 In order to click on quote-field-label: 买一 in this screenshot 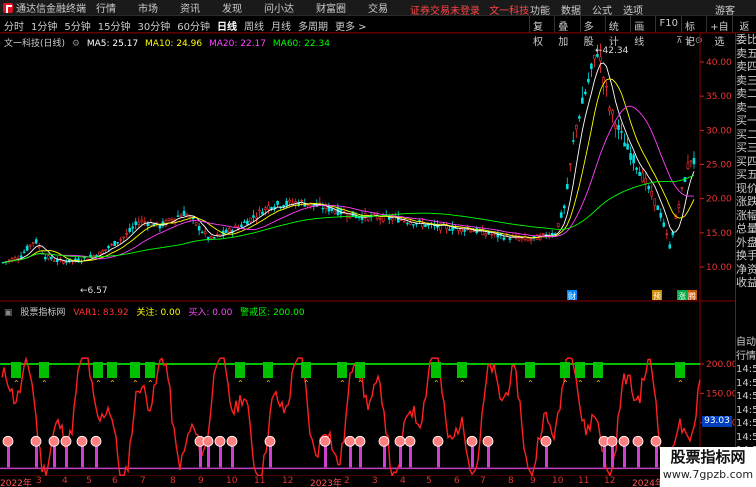, I will do `click(746, 120)`.